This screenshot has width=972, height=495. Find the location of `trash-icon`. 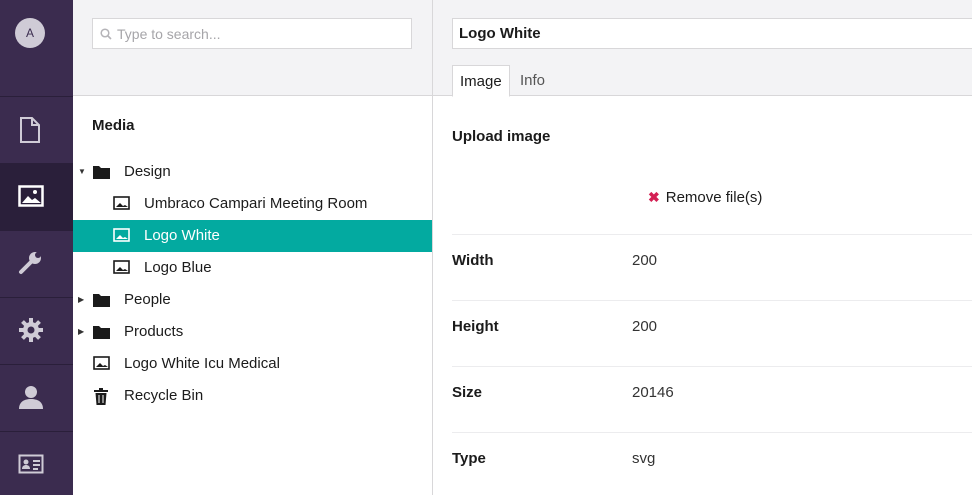

trash-icon is located at coordinates (101, 396).